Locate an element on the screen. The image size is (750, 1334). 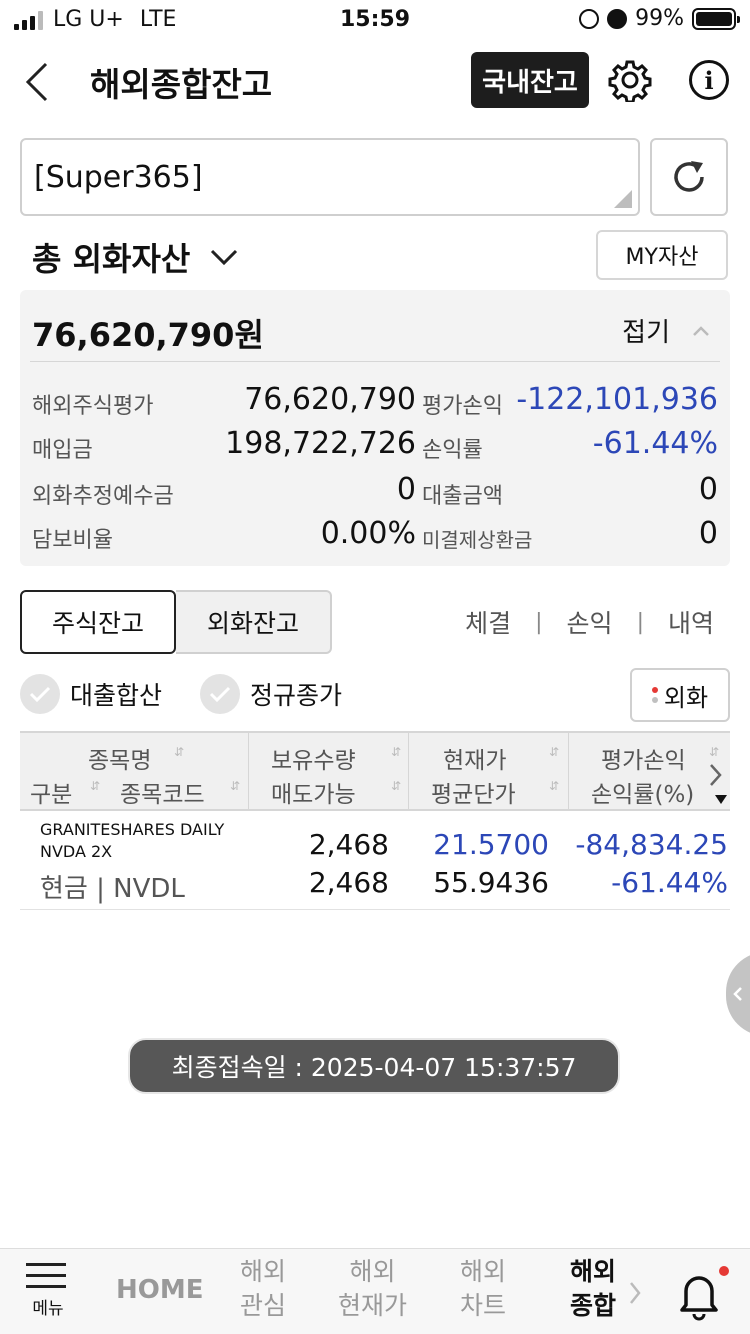
regular-close-checkbox: 정규종가 is located at coordinates (271, 694).